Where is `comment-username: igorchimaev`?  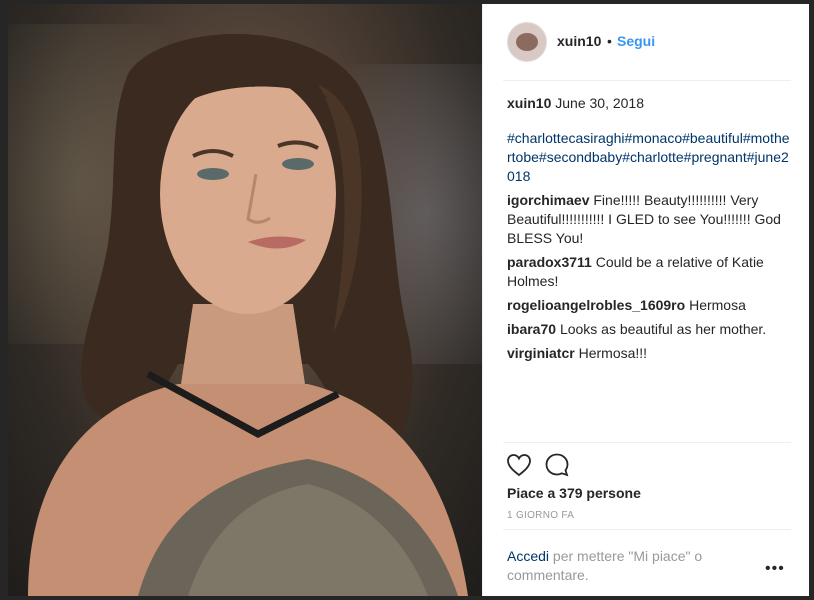
comment-username: igorchimaev is located at coordinates (548, 200).